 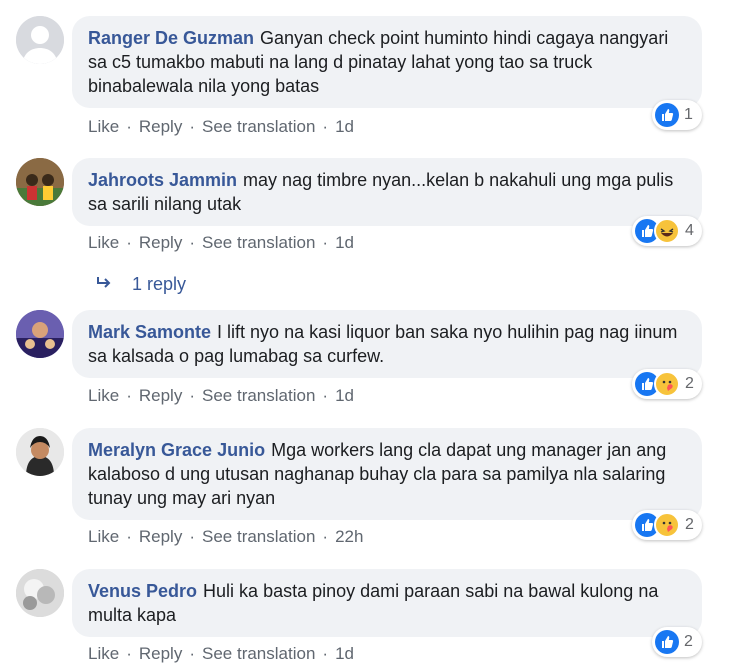 I want to click on default-avatar-icon, so click(x=40, y=40).